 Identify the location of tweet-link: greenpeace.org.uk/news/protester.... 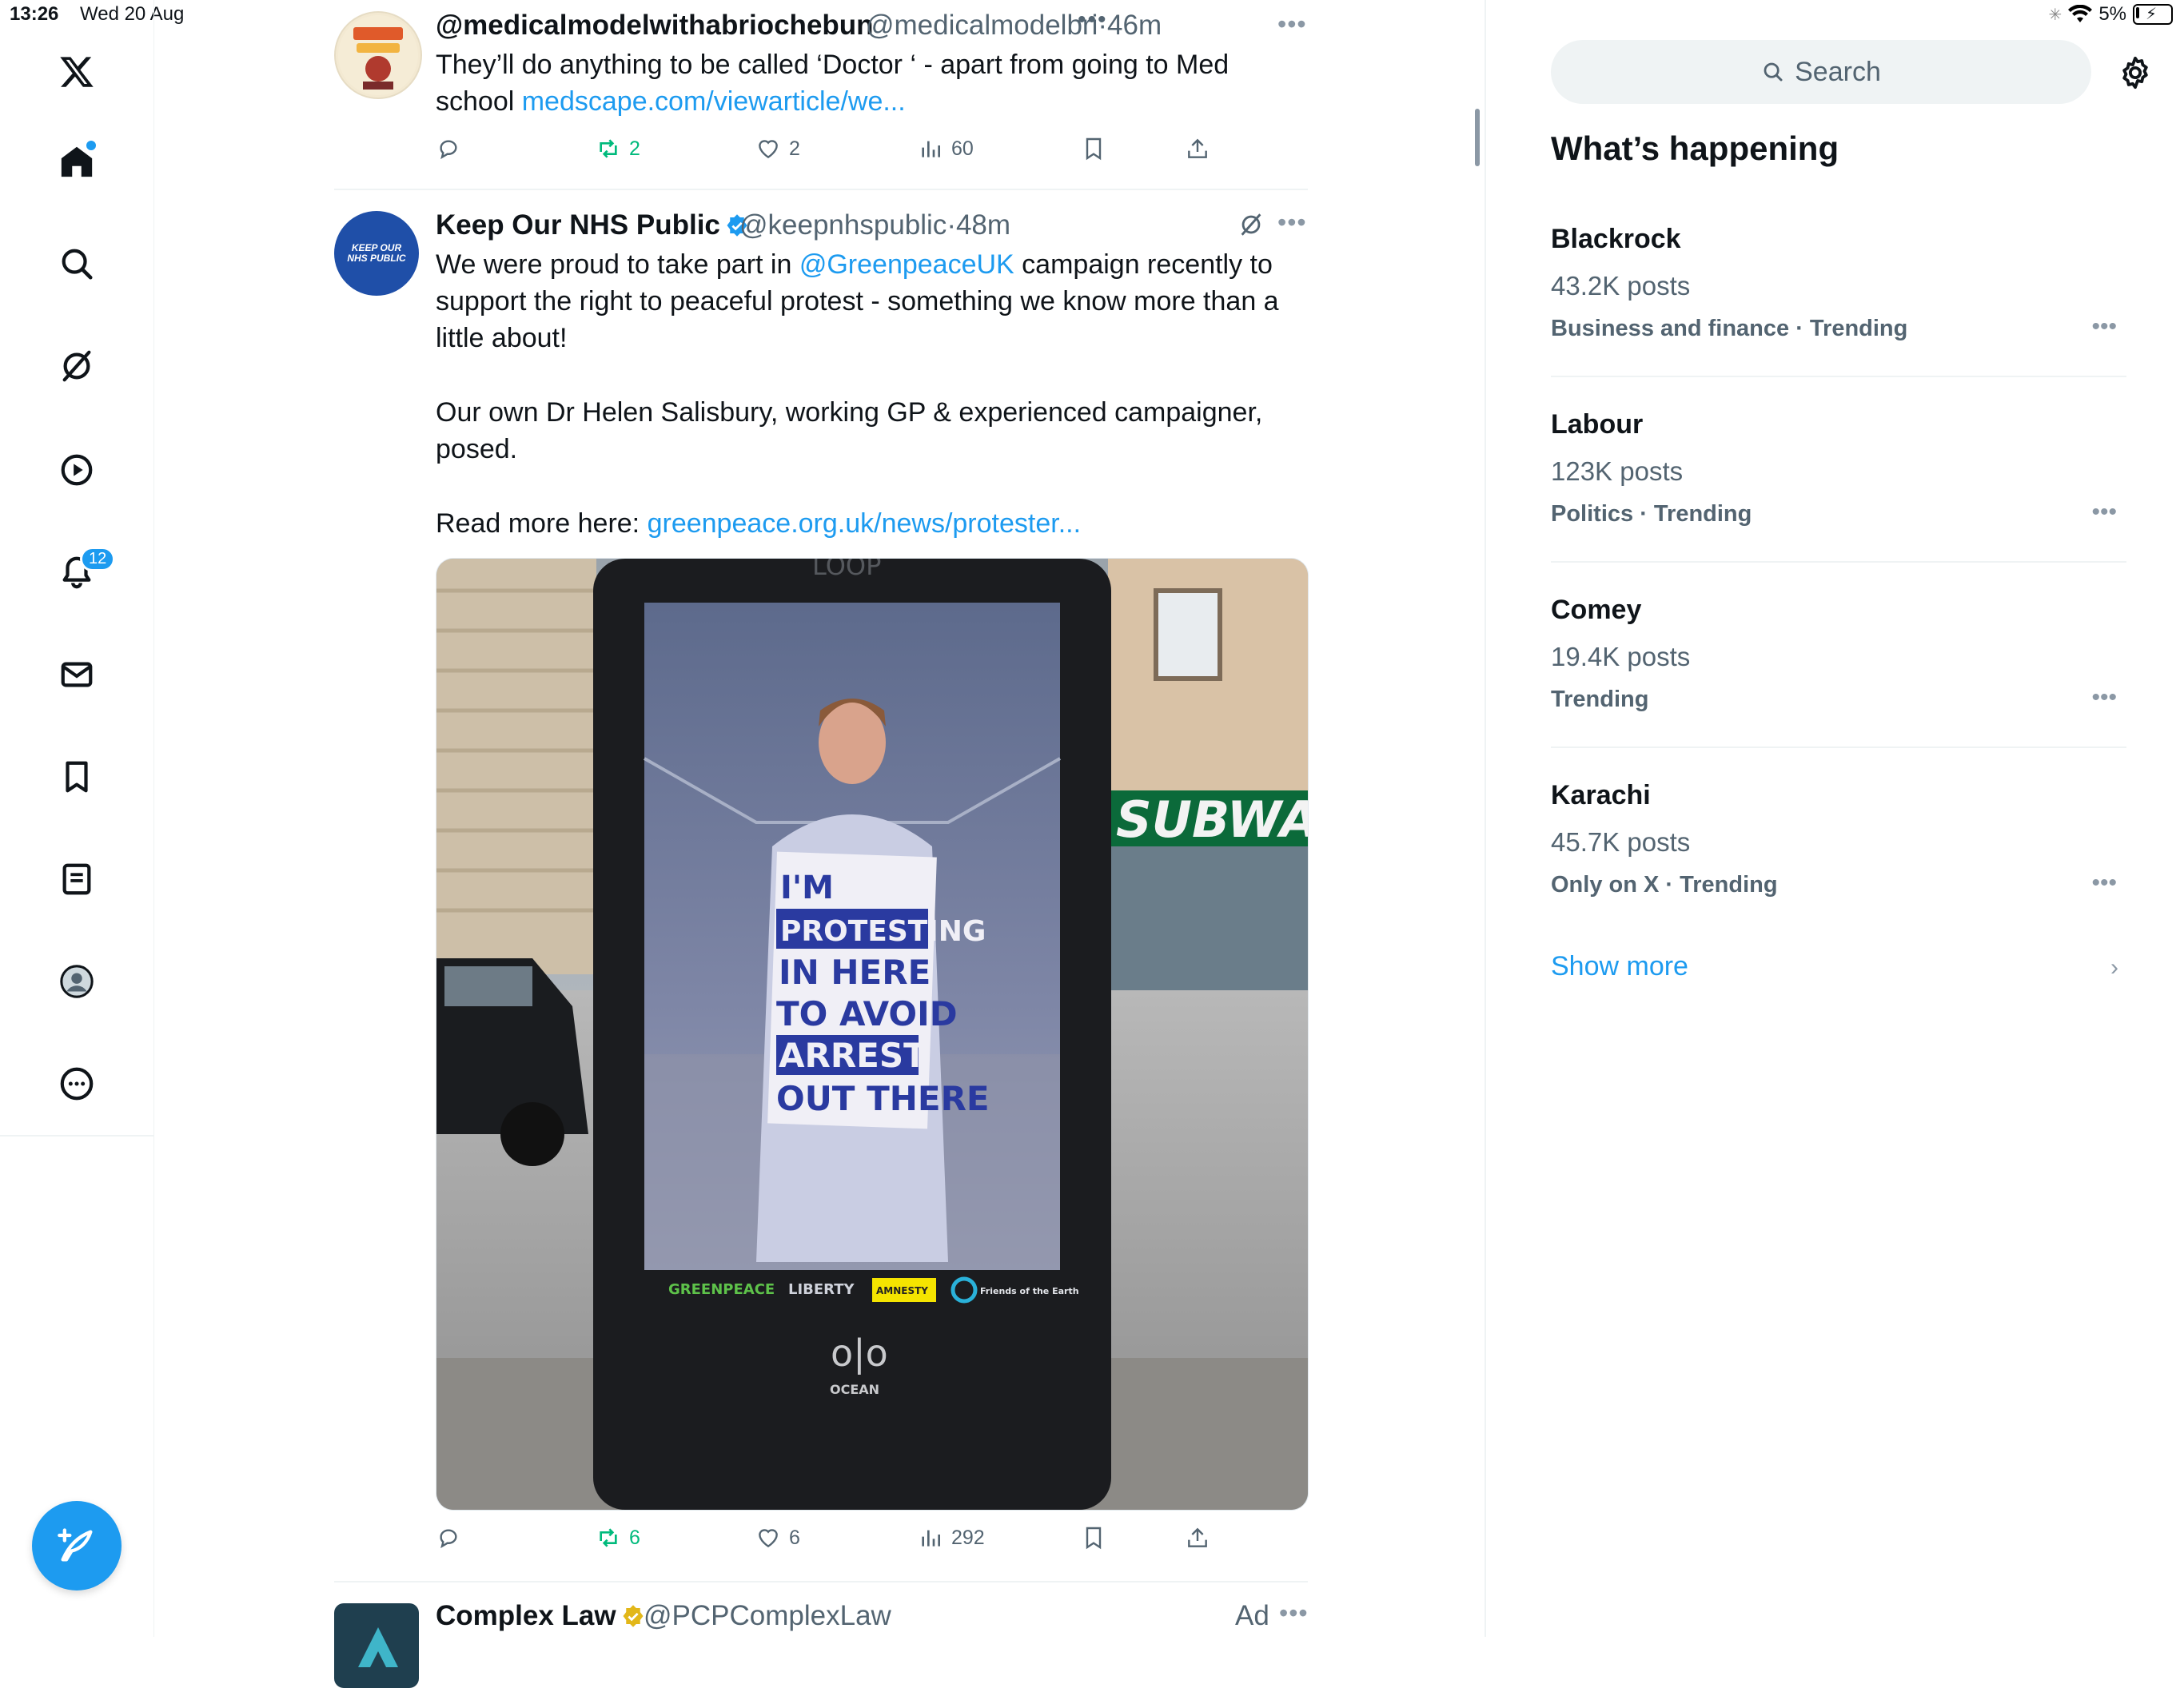
(864, 523).